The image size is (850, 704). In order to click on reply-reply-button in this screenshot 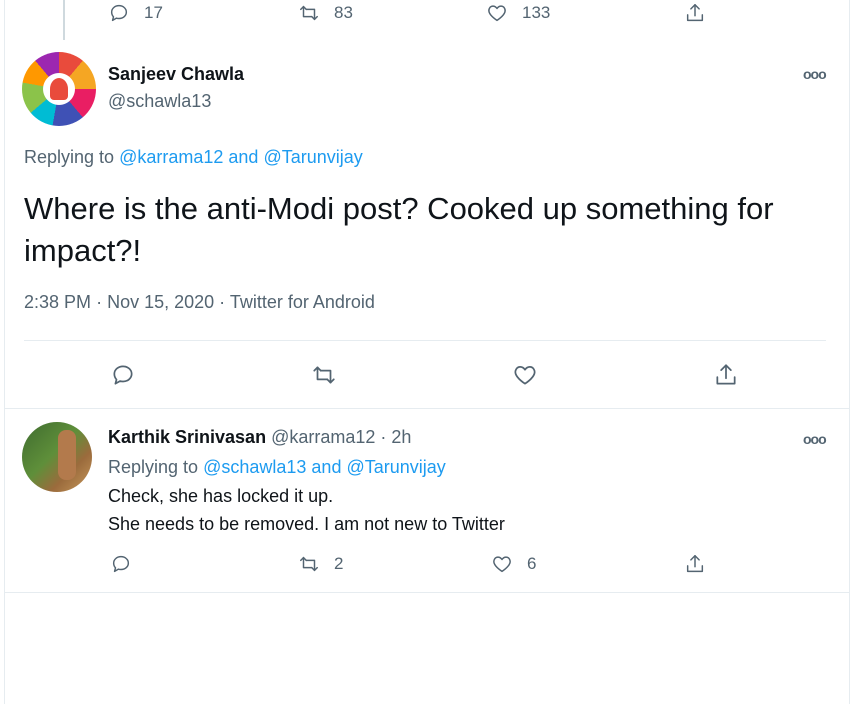, I will do `click(121, 564)`.